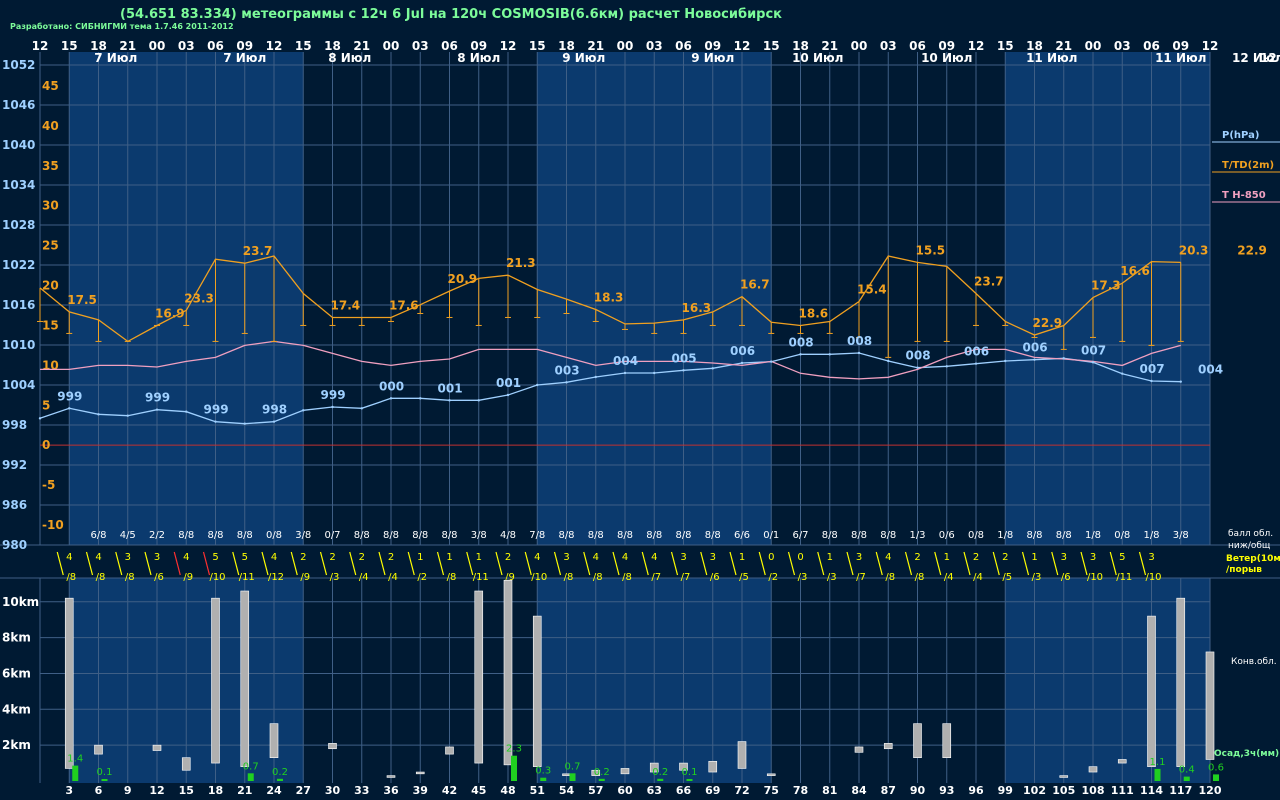 The image size is (1280, 800). Describe the element at coordinates (276, 577) in the screenshot. I see `wind-gust: /12` at that location.